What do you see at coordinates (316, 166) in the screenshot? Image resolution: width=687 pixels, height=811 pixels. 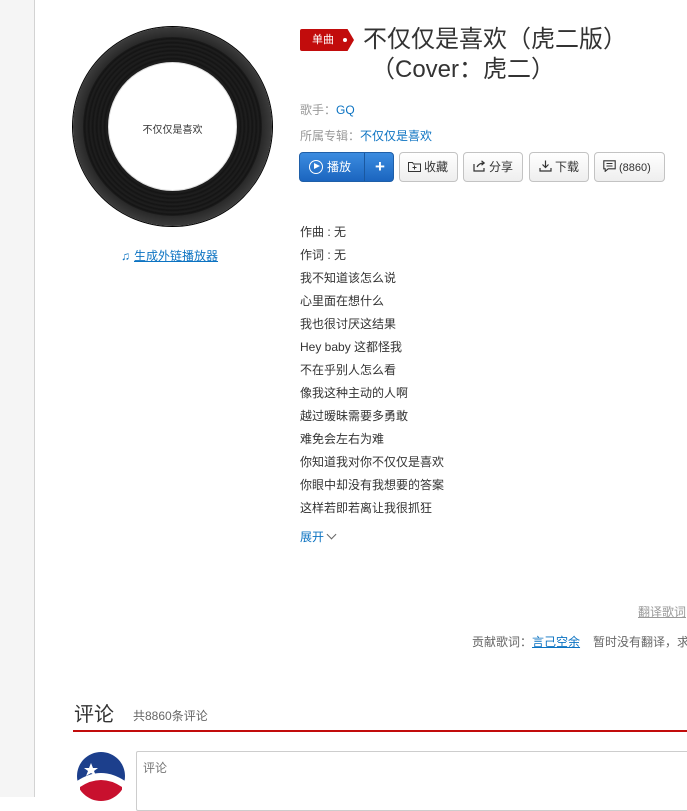 I see `play-icon` at bounding box center [316, 166].